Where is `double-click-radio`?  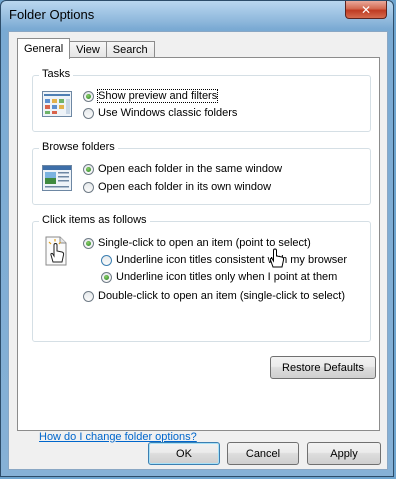 double-click-radio is located at coordinates (88, 296).